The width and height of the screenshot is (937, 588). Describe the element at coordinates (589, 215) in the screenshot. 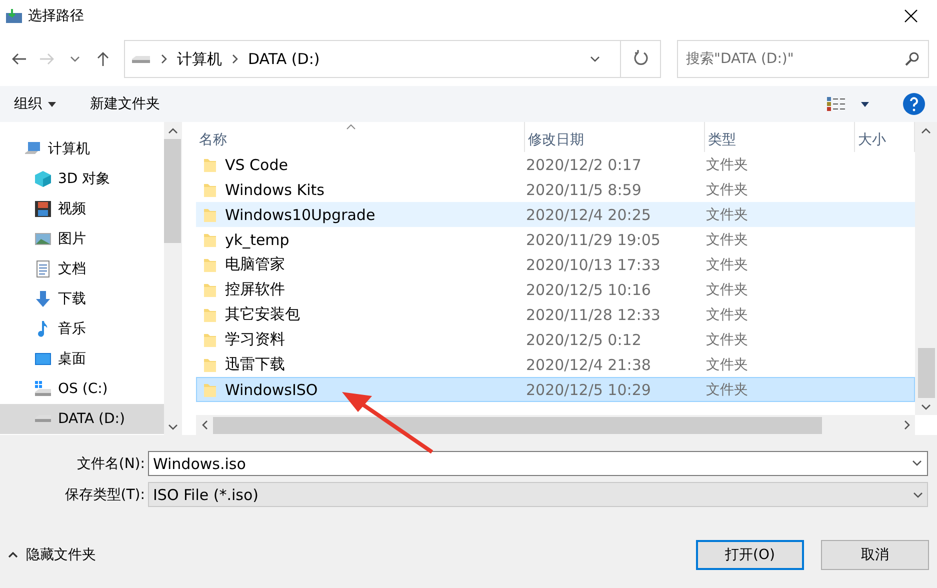

I see `table-cell-text: 2020/12/4 20:25` at that location.